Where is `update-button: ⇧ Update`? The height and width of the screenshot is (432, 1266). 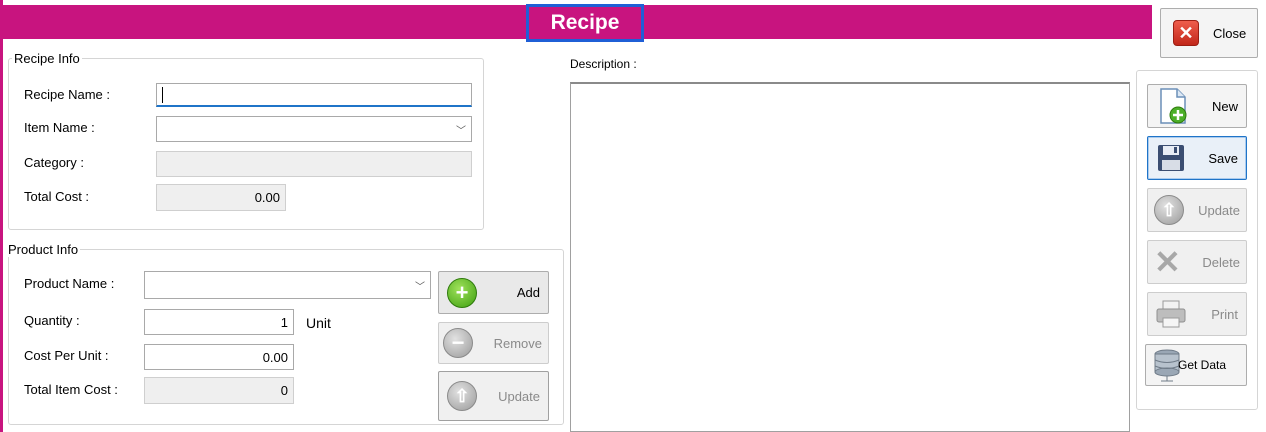 update-button: ⇧ Update is located at coordinates (1197, 210).